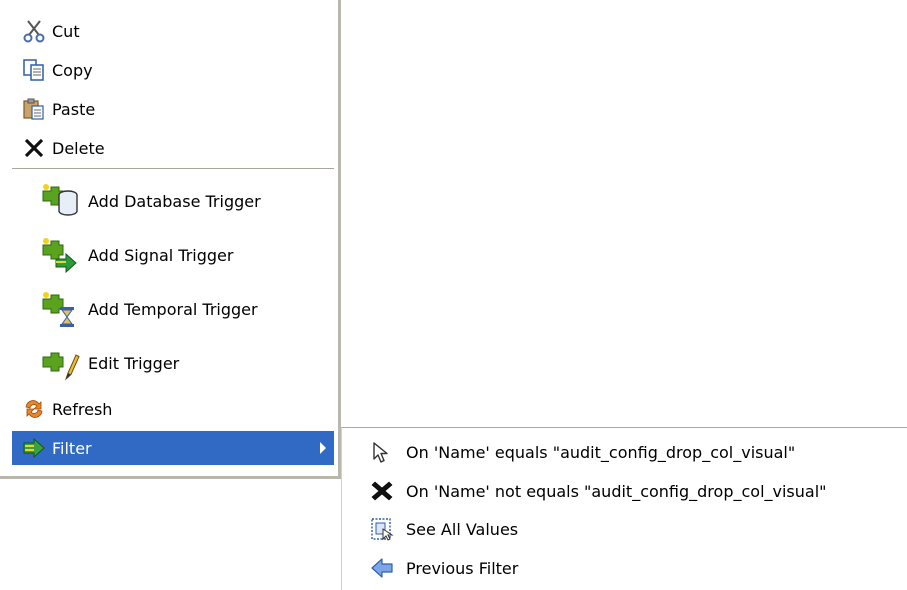 This screenshot has height=590, width=907. Describe the element at coordinates (64, 201) in the screenshot. I see `database-trigger-icon` at that location.